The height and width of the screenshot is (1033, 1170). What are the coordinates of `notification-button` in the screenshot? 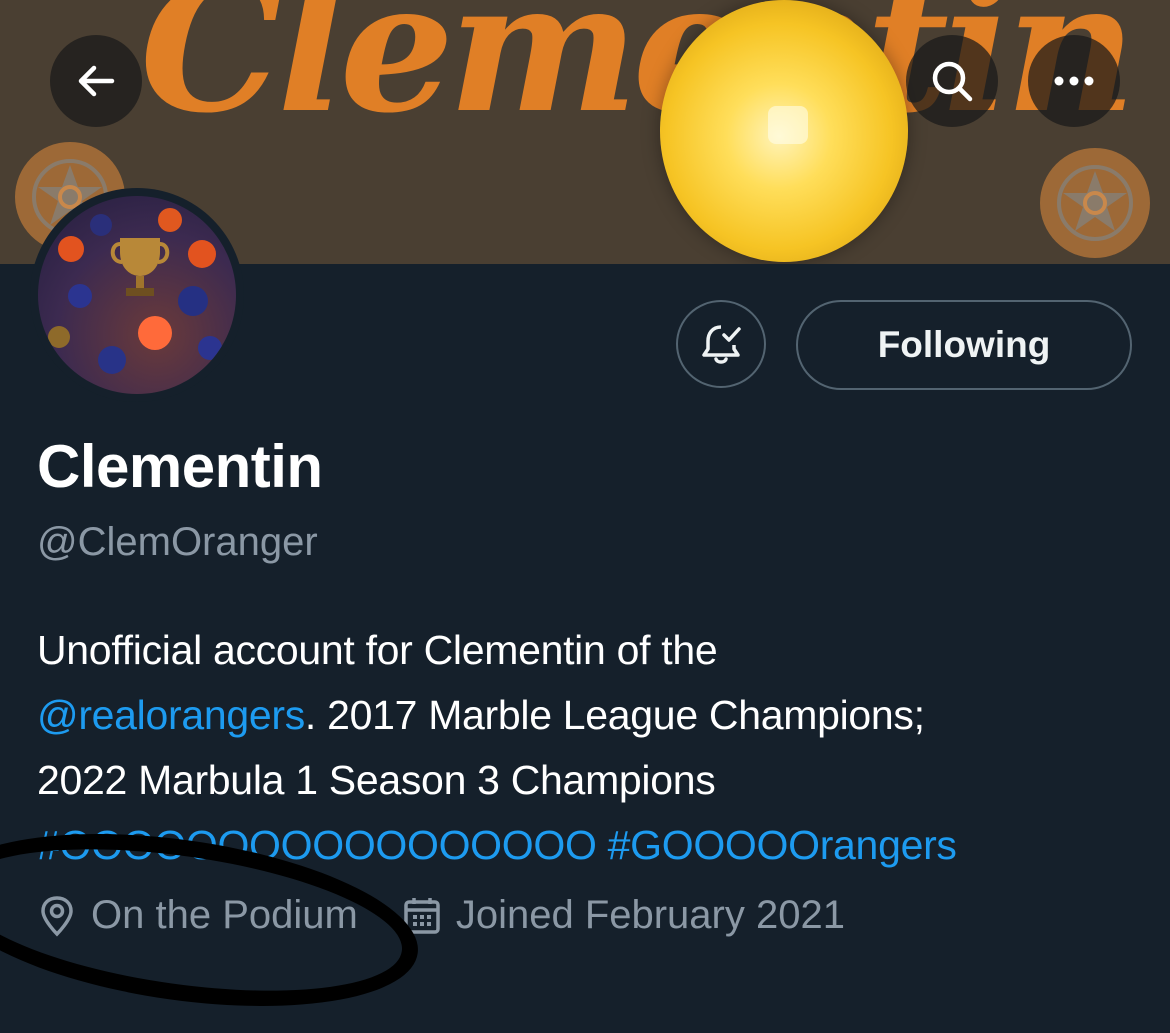 It's located at (721, 344).